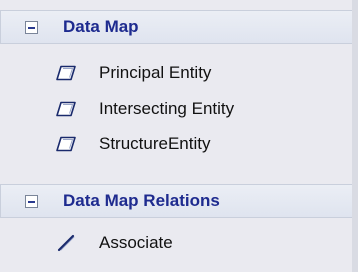 This screenshot has height=272, width=358. I want to click on toolbox-item-label: Principal Entity, so click(155, 72).